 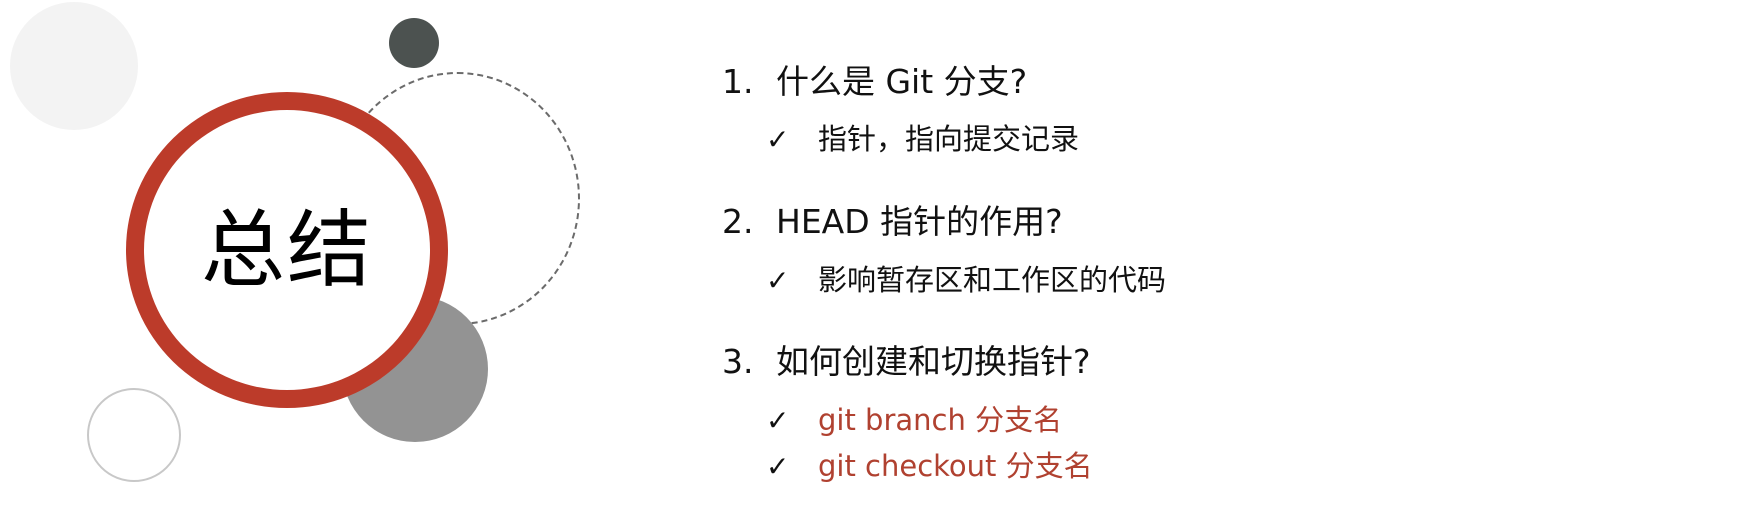 I want to click on command-text: git checkout 分支名, so click(x=955, y=466).